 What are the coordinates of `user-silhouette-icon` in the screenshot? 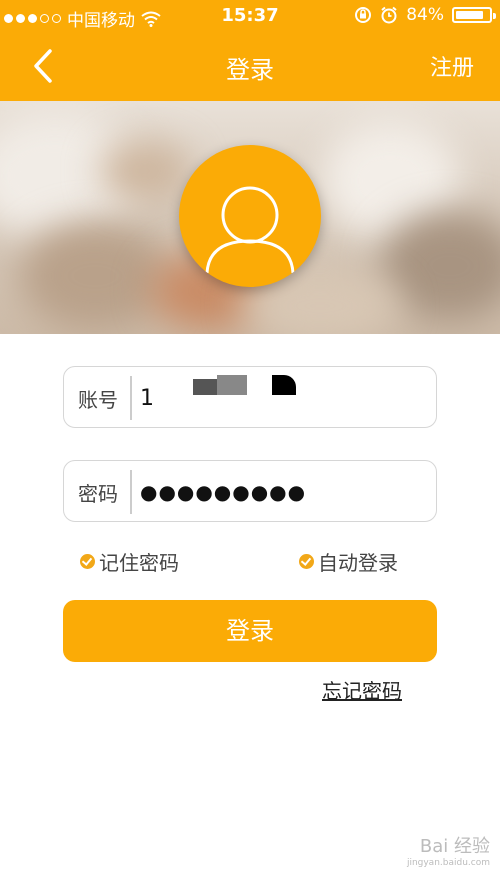 It's located at (250, 230).